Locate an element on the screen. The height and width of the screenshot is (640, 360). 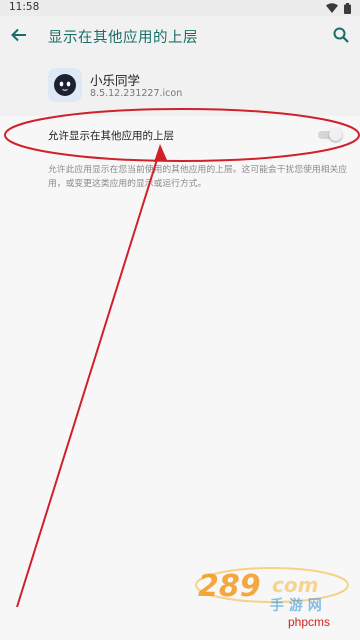
app-icon is located at coordinates (65, 85).